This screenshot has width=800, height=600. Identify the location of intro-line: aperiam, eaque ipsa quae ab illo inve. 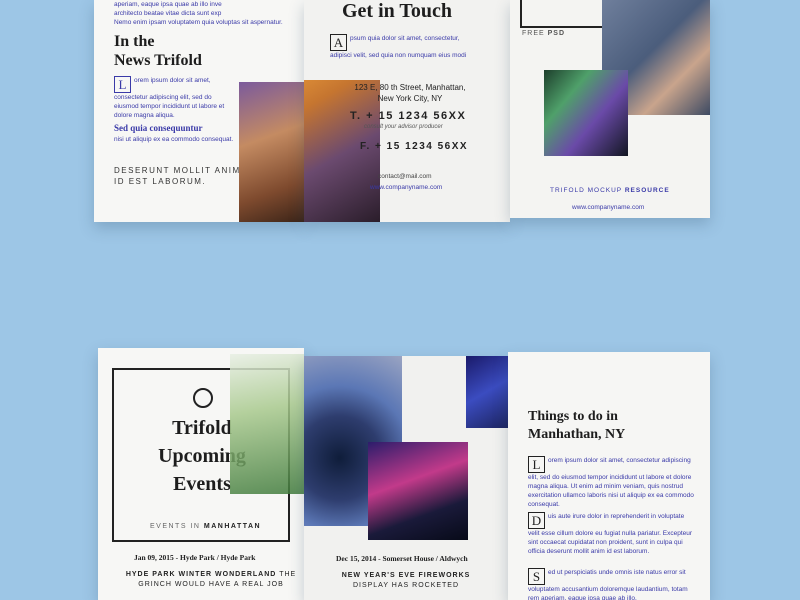
(168, 4).